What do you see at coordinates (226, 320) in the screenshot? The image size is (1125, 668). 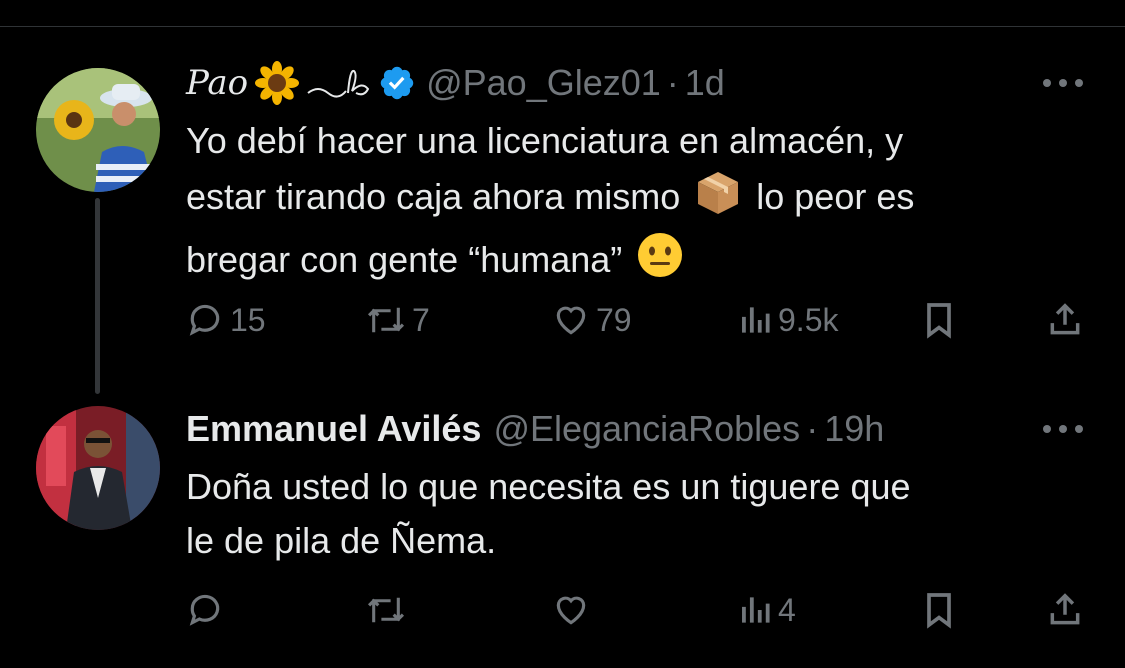 I see `reply-button: 15` at bounding box center [226, 320].